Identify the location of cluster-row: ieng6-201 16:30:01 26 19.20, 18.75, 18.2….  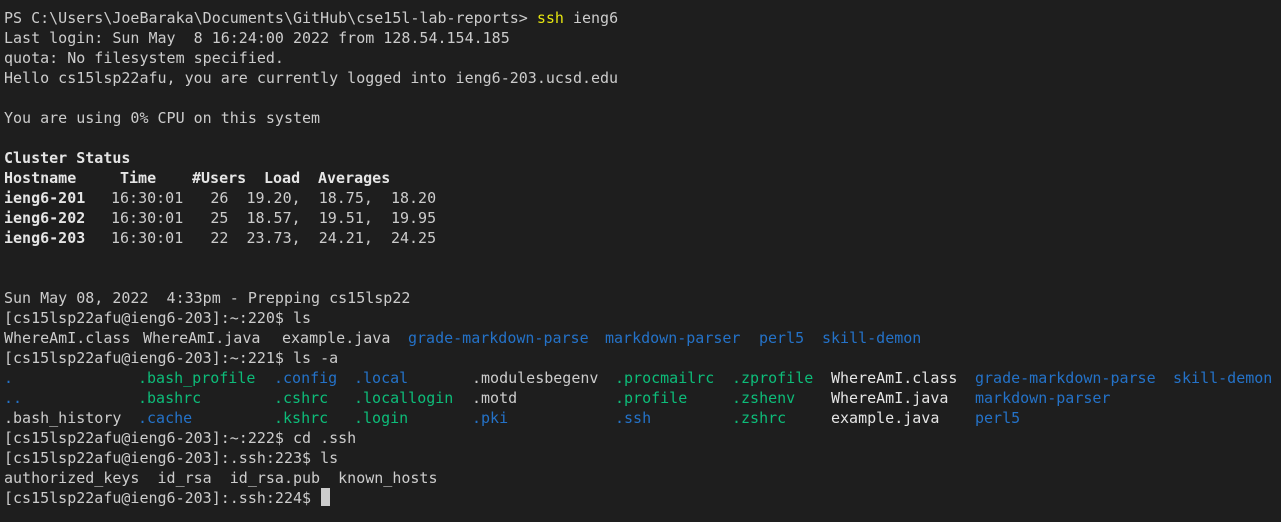
(642, 198).